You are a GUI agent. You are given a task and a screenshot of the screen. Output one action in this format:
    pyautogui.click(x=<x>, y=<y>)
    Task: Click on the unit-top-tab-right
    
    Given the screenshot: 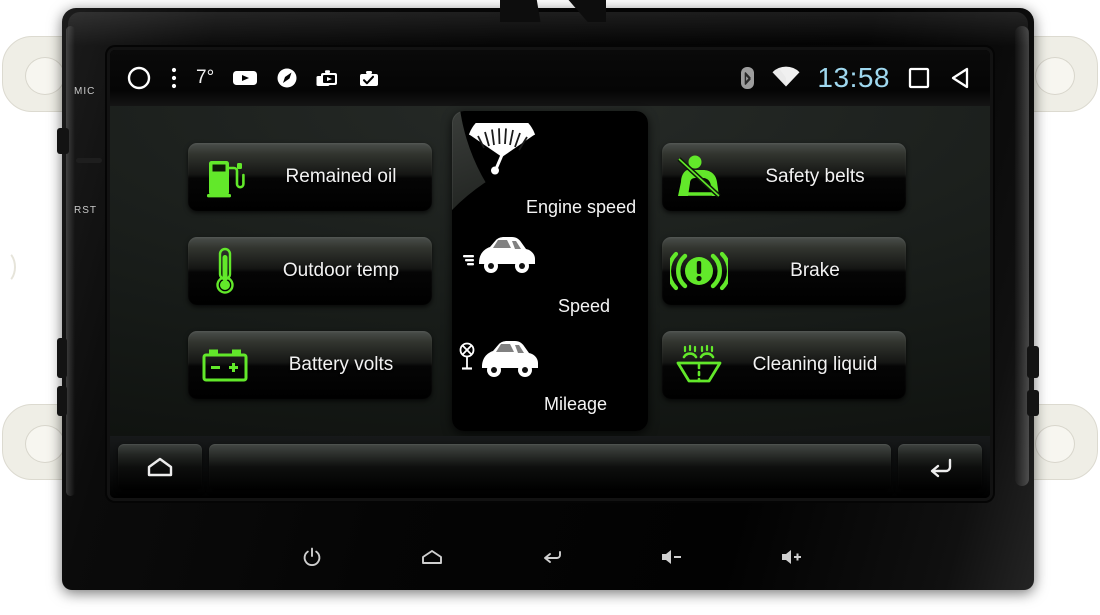 What is the action you would take?
    pyautogui.click(x=587, y=11)
    